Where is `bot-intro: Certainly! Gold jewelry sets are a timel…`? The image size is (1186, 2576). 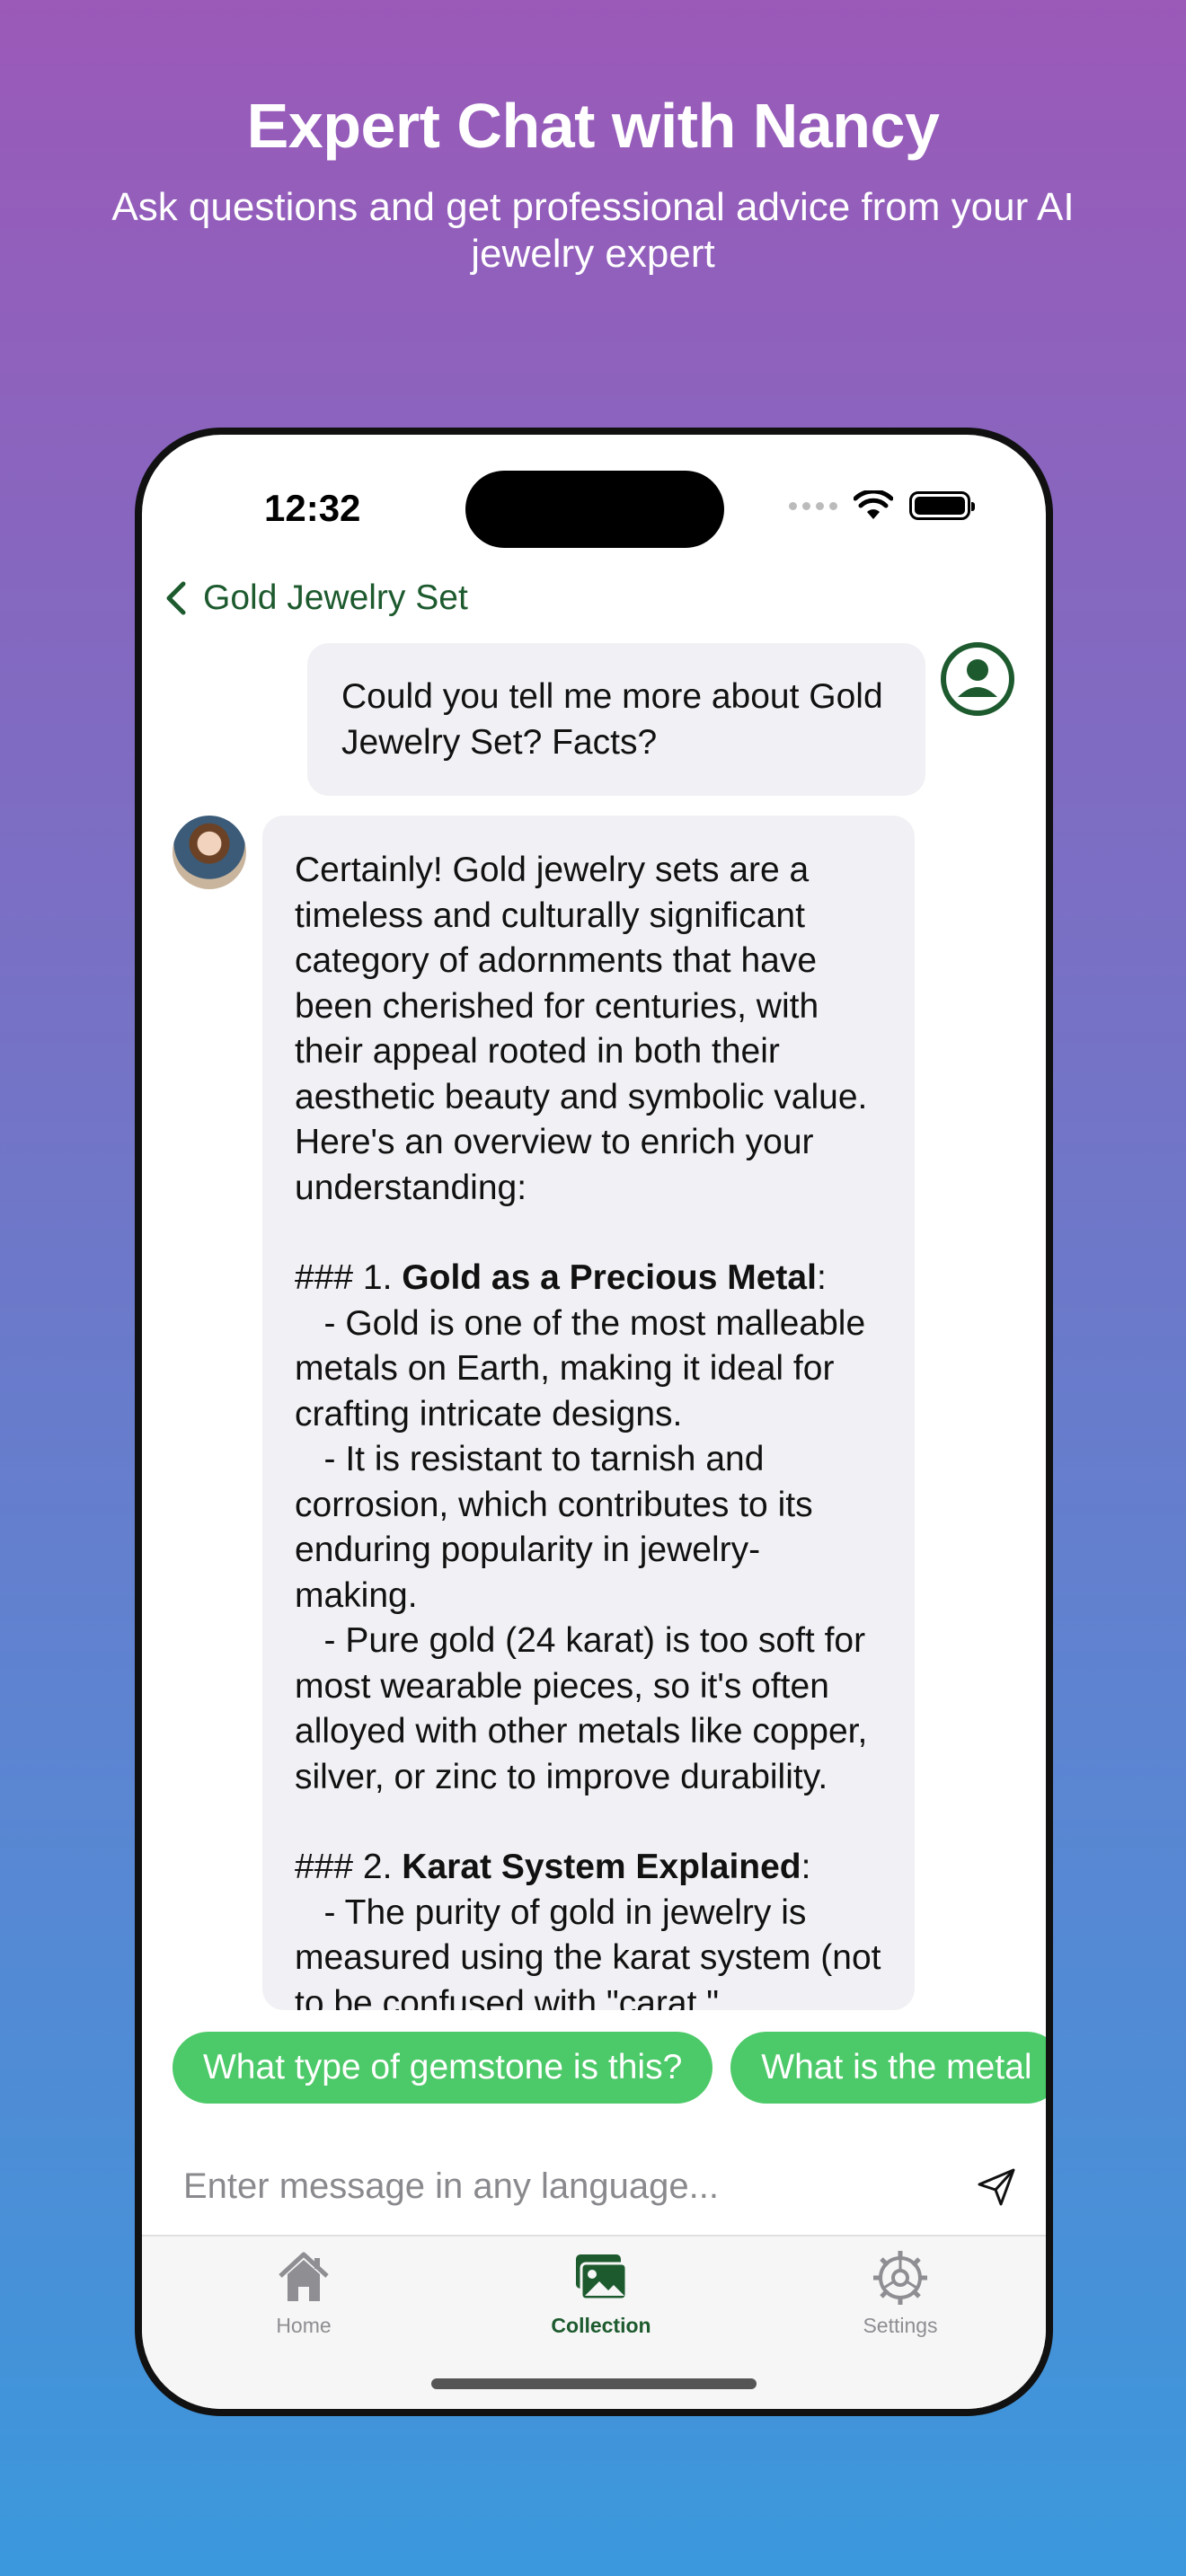
bot-intro: Certainly! Gold jewelry sets are a timel… is located at coordinates (586, 1029).